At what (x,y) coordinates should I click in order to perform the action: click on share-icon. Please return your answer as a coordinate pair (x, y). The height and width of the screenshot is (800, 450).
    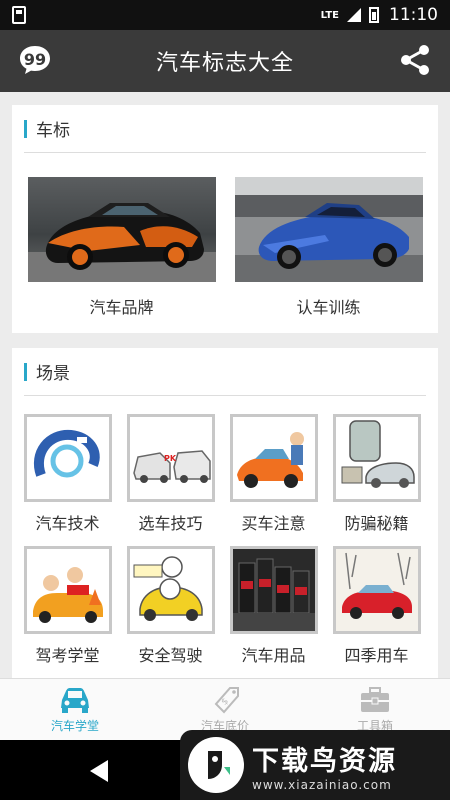
    Looking at the image, I should click on (415, 60).